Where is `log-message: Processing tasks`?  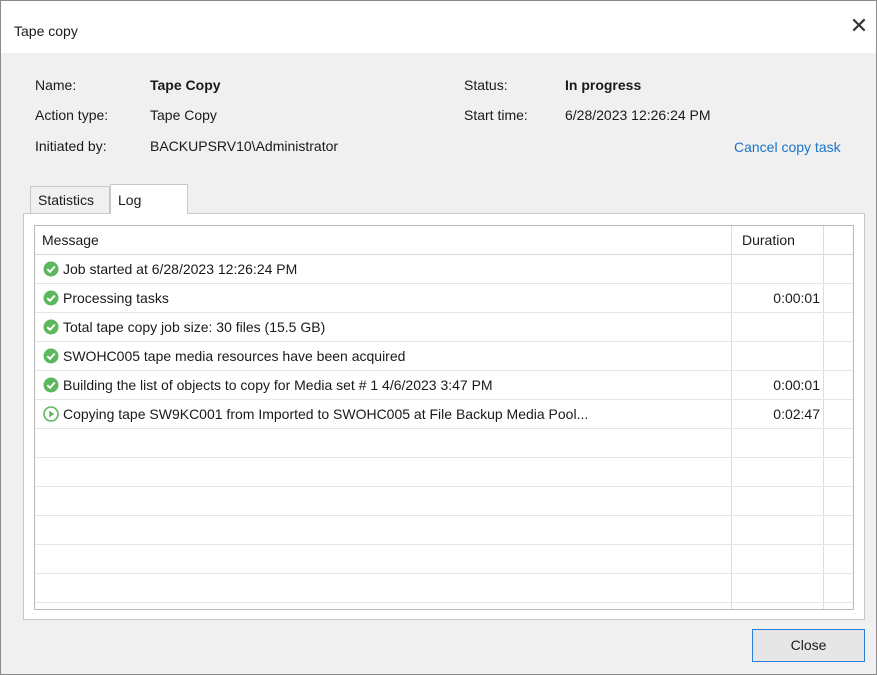
log-message: Processing tasks is located at coordinates (116, 298).